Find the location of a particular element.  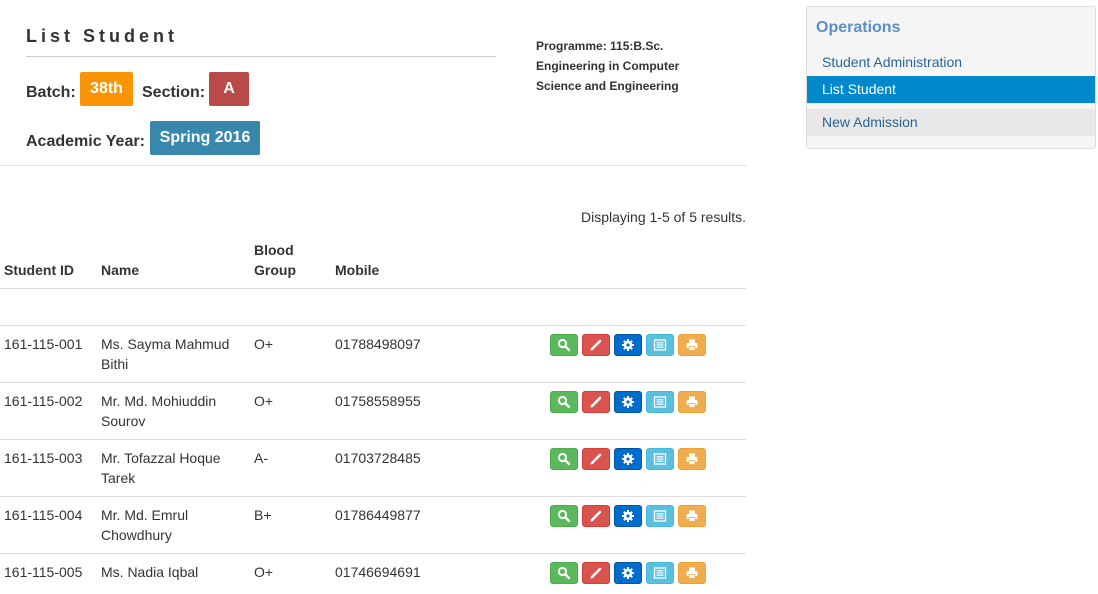

sidebar-item-new-admission: New Admission is located at coordinates (951, 122).